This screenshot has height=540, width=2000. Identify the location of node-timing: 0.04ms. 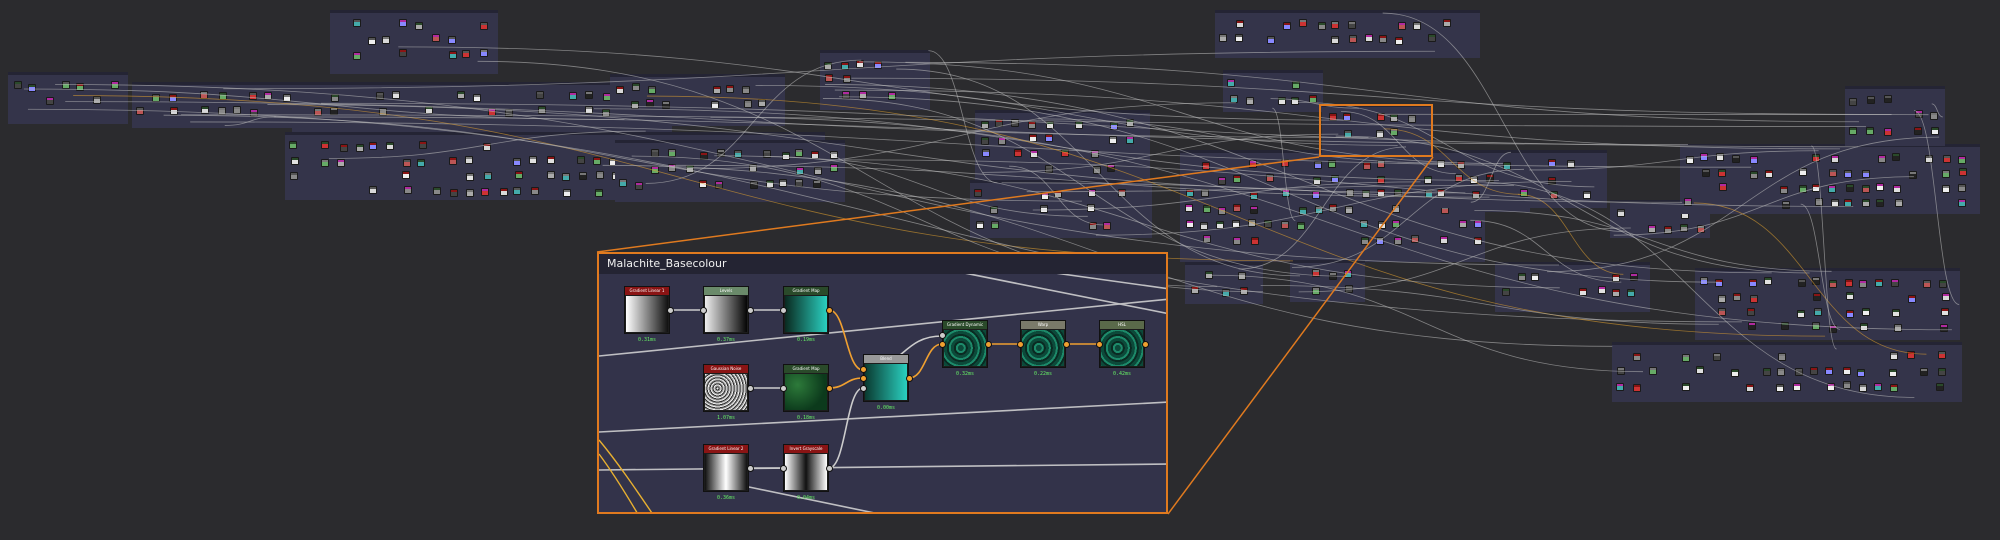
(806, 498).